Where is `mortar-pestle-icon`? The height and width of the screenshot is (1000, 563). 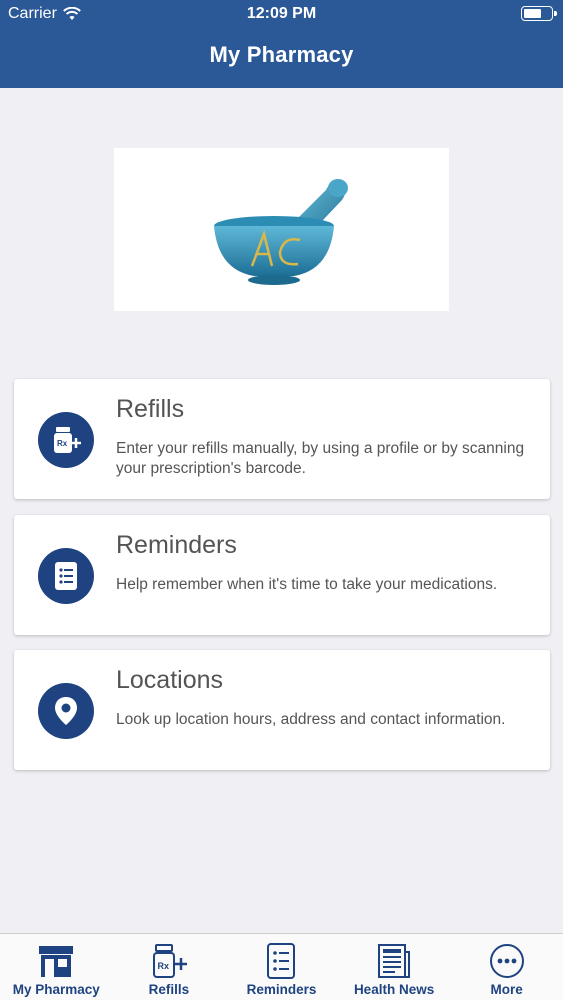 mortar-pestle-icon is located at coordinates (281, 232).